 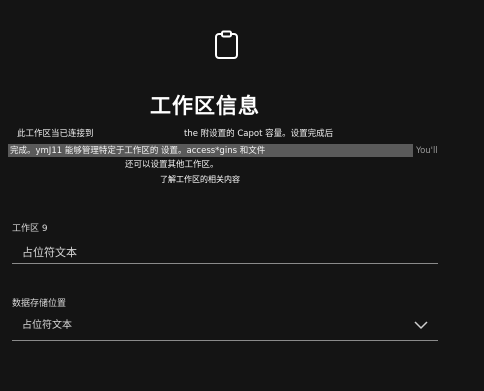 What do you see at coordinates (138, 151) in the screenshot?
I see `description-line-2: 完成。ymJ11 能够管理特定于工作区的 设置。access*gins 和文件` at bounding box center [138, 151].